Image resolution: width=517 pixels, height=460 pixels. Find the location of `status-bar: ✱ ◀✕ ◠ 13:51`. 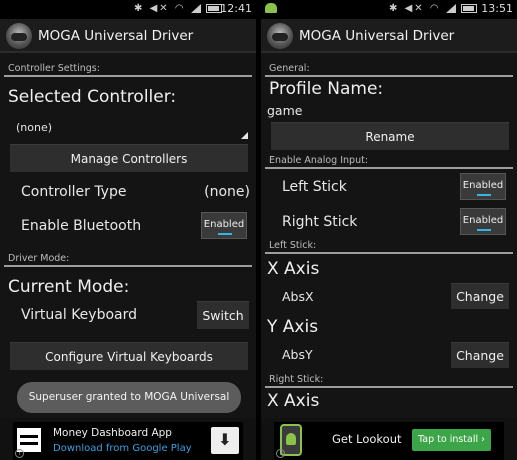

status-bar: ✱ ◀✕ ◠ 13:51 is located at coordinates (389, 9).